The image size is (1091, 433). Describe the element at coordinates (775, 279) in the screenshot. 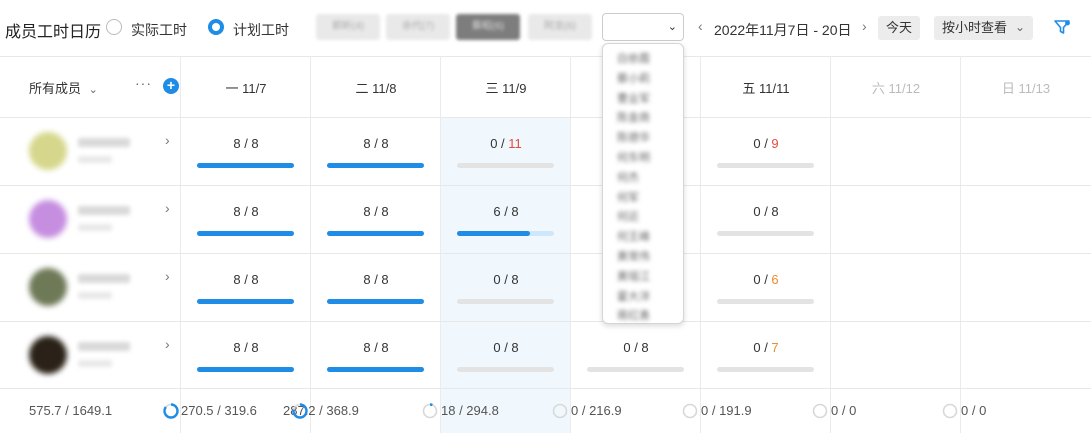

I see `planned-hours: 6` at that location.